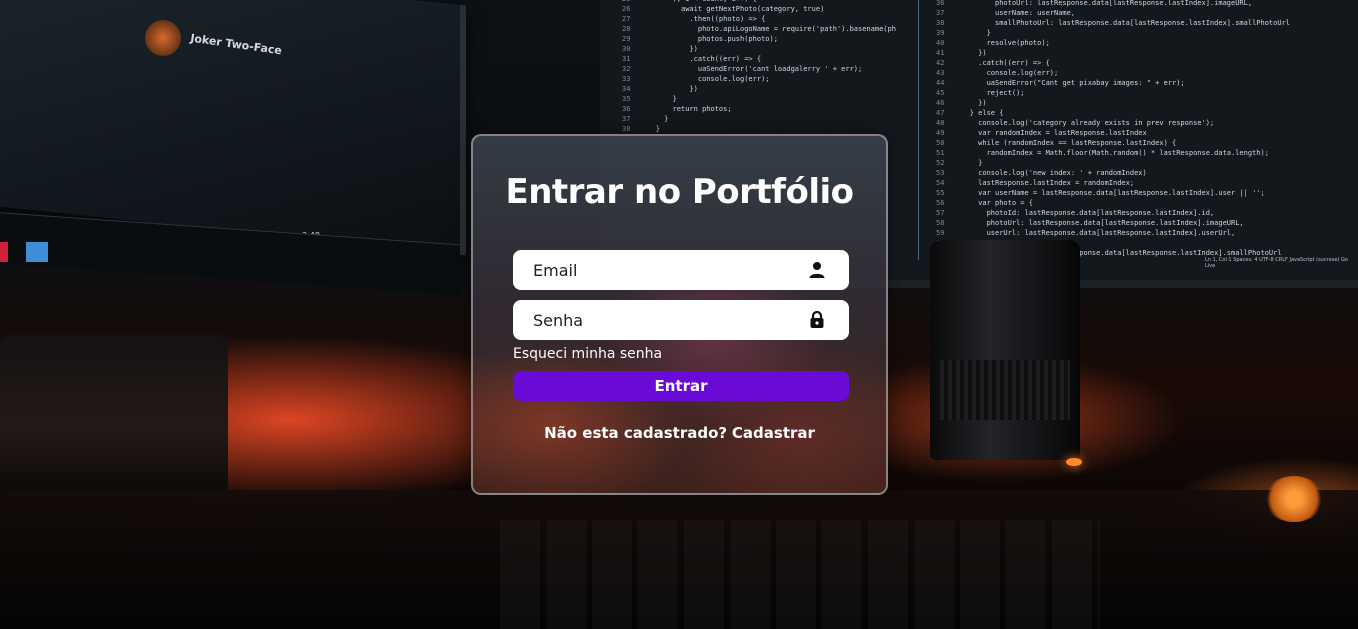  I want to click on line-number: 49, so click(944, 133).